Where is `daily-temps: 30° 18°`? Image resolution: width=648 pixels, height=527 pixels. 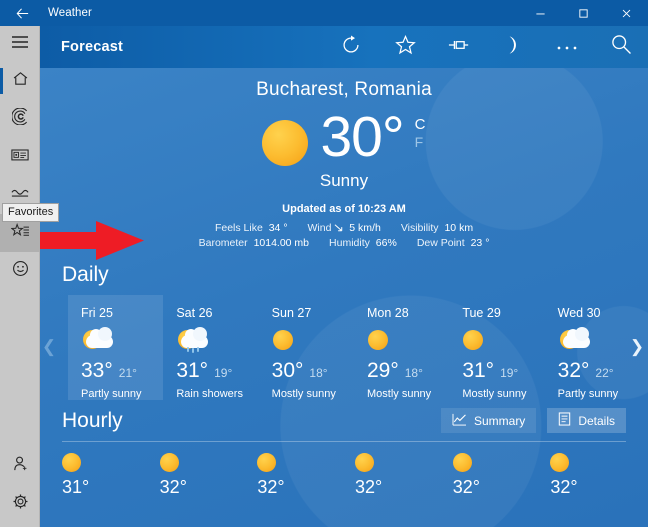 daily-temps: 30° 18° is located at coordinates (313, 371).